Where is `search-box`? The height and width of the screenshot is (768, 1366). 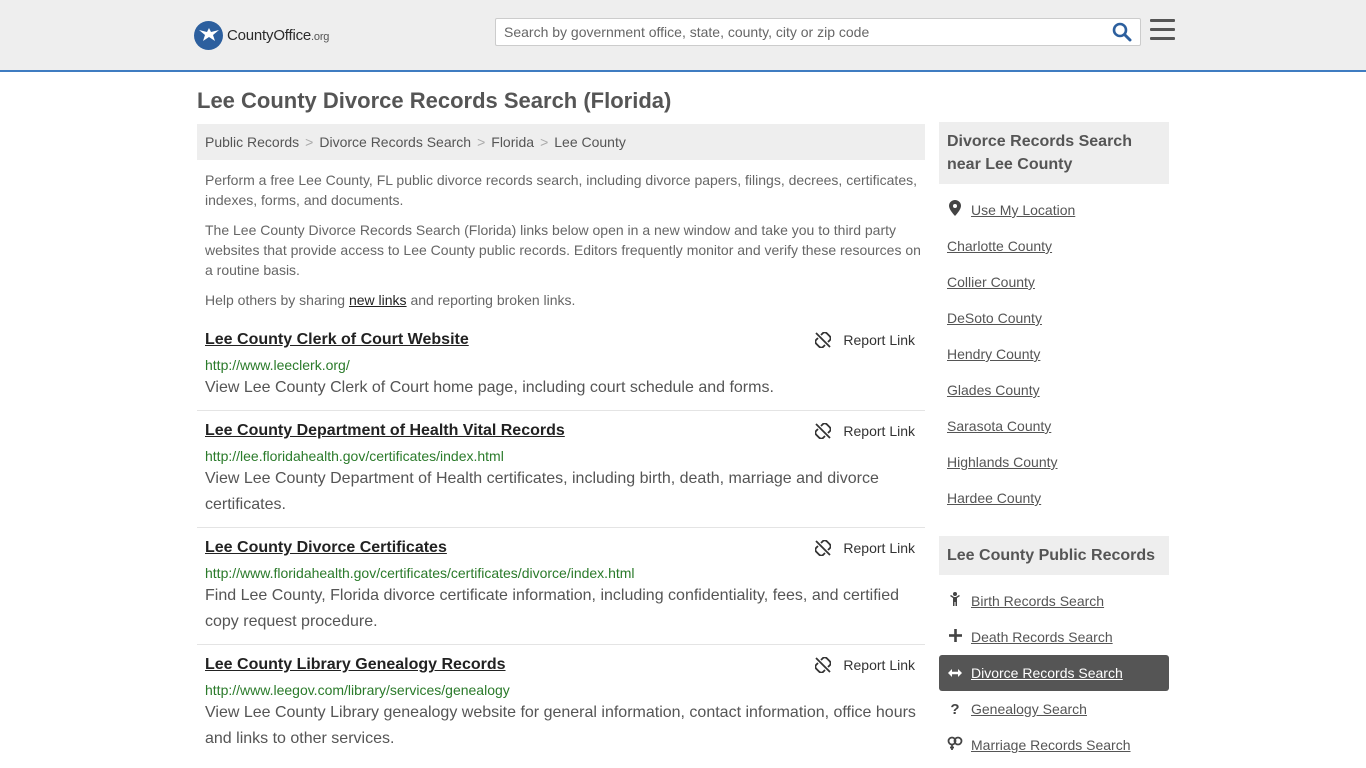
search-box is located at coordinates (818, 32).